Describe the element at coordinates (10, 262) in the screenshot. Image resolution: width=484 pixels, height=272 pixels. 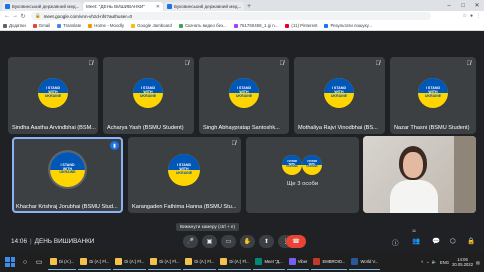
I see `start-button` at that location.